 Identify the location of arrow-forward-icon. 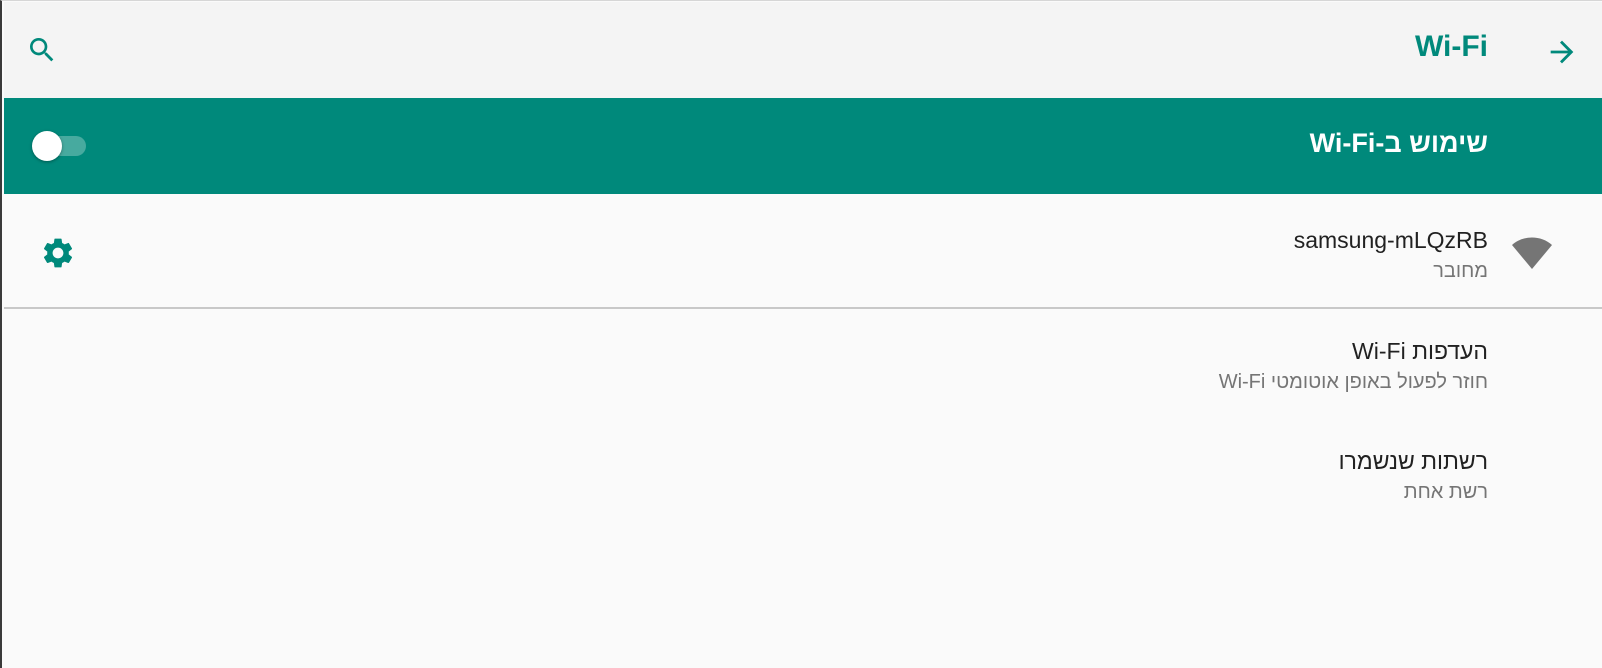
(1562, 52).